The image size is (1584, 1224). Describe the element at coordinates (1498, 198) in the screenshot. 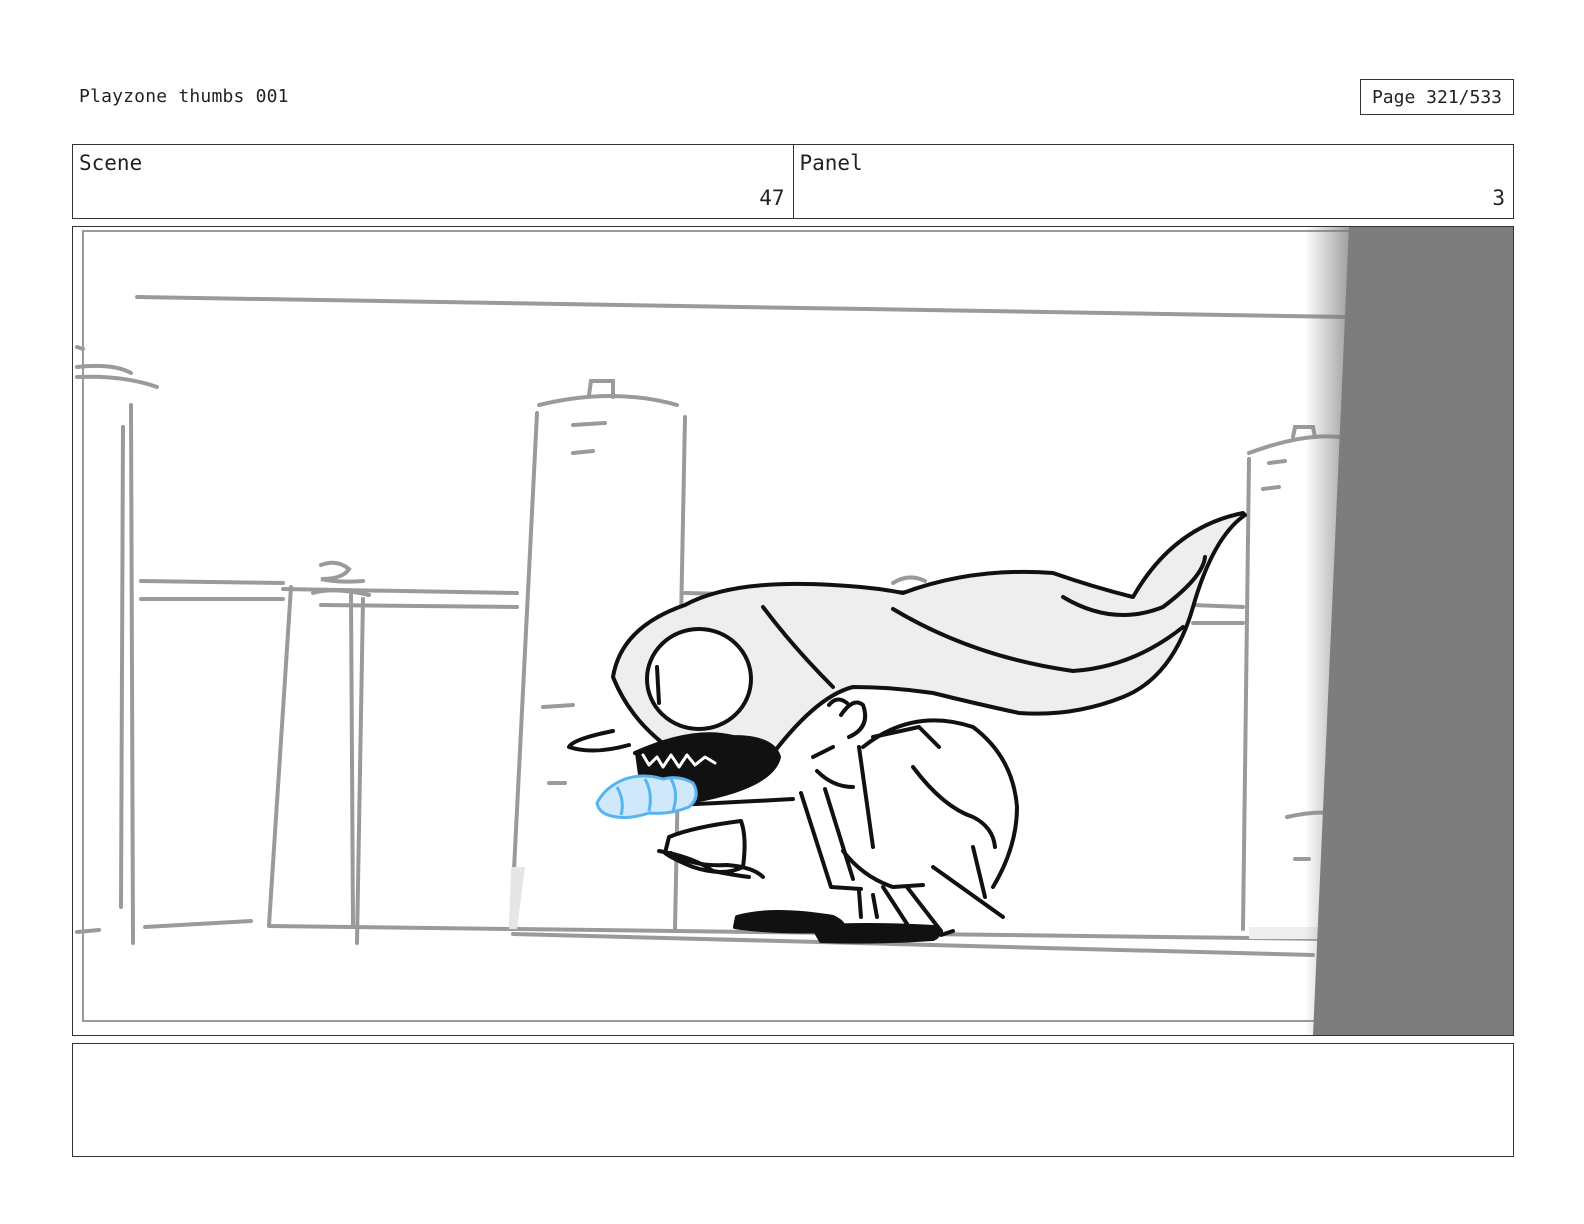

I see `panel-number: 3` at that location.